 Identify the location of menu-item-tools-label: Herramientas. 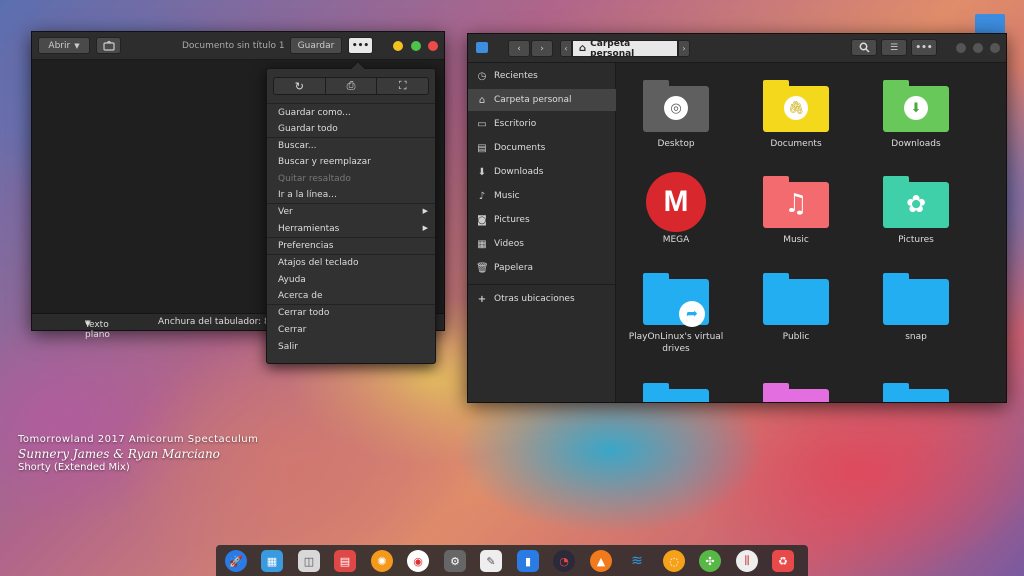
(309, 229).